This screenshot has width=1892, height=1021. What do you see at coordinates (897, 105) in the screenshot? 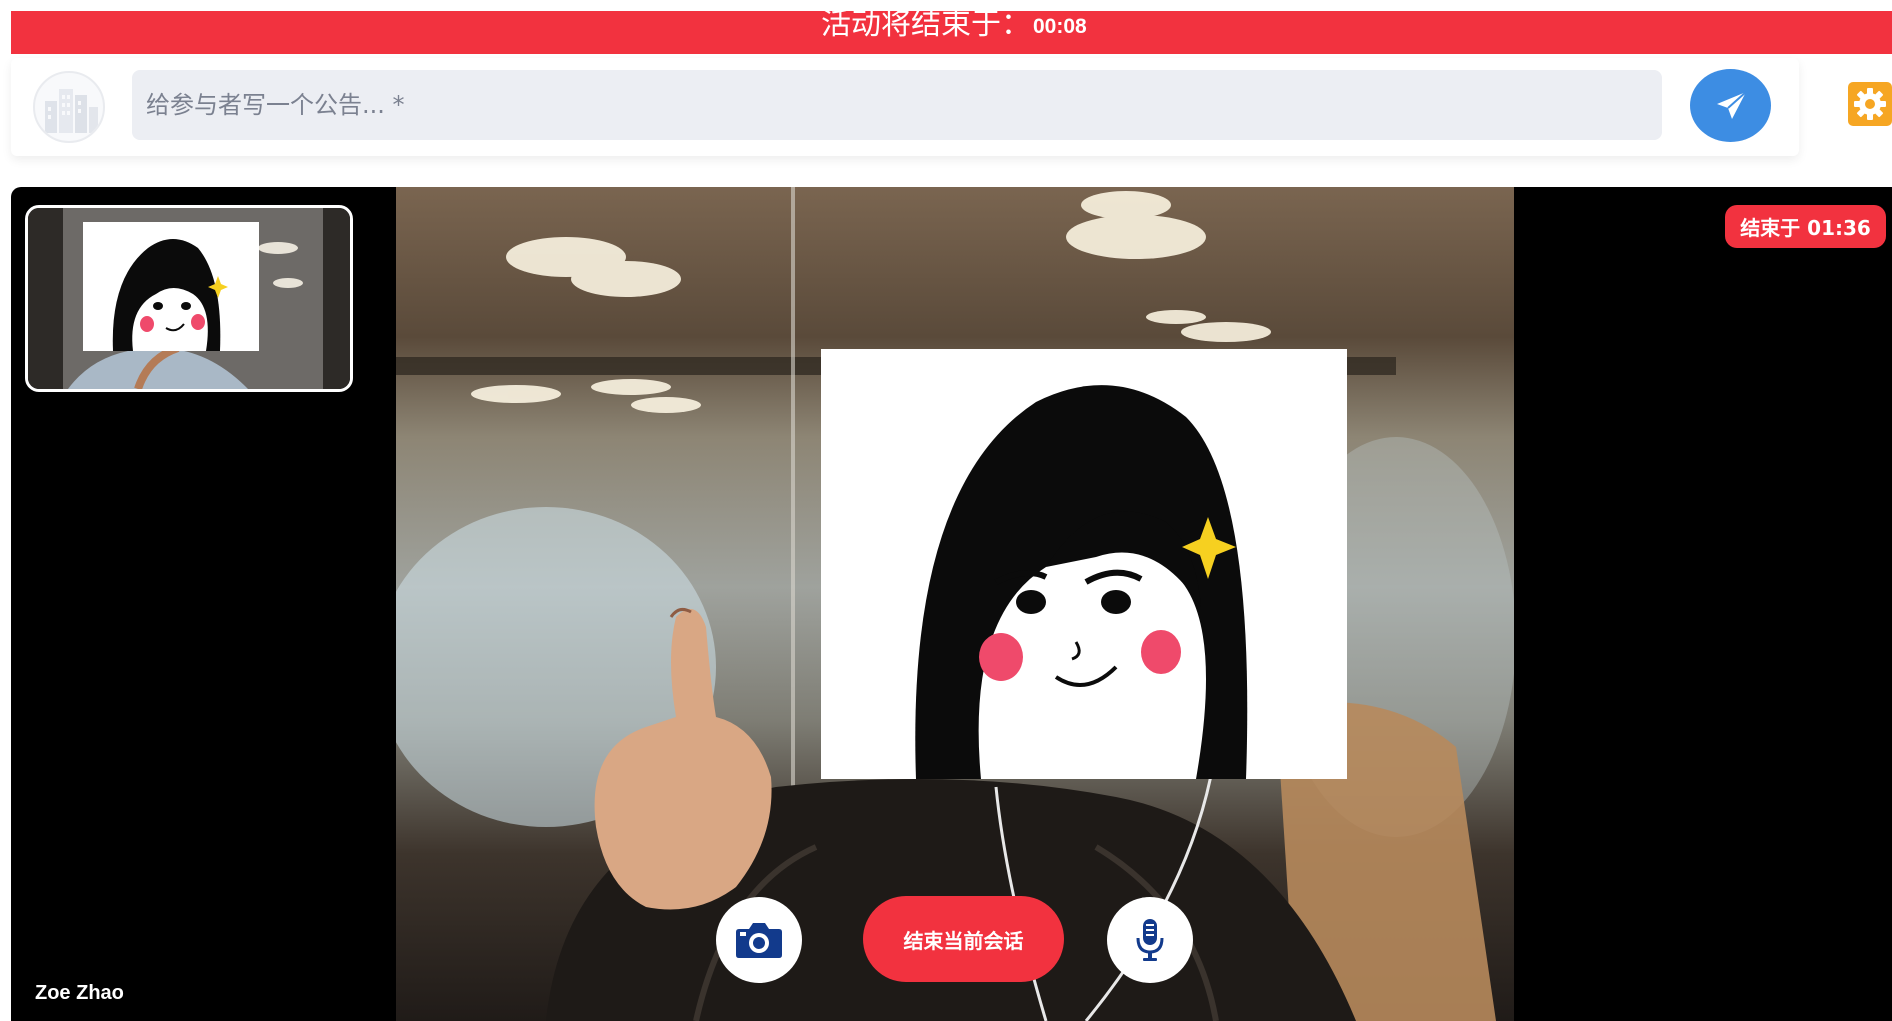
I see `announcement-input` at bounding box center [897, 105].